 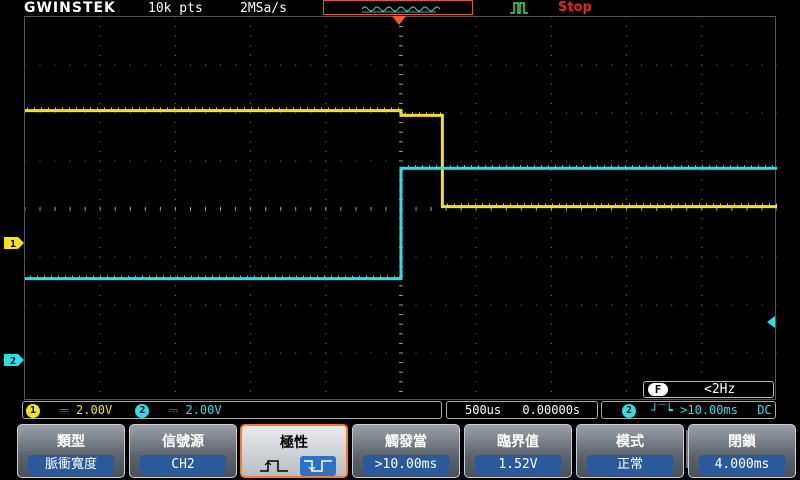 I want to click on ch1-scale: 2.00V, so click(x=94, y=410).